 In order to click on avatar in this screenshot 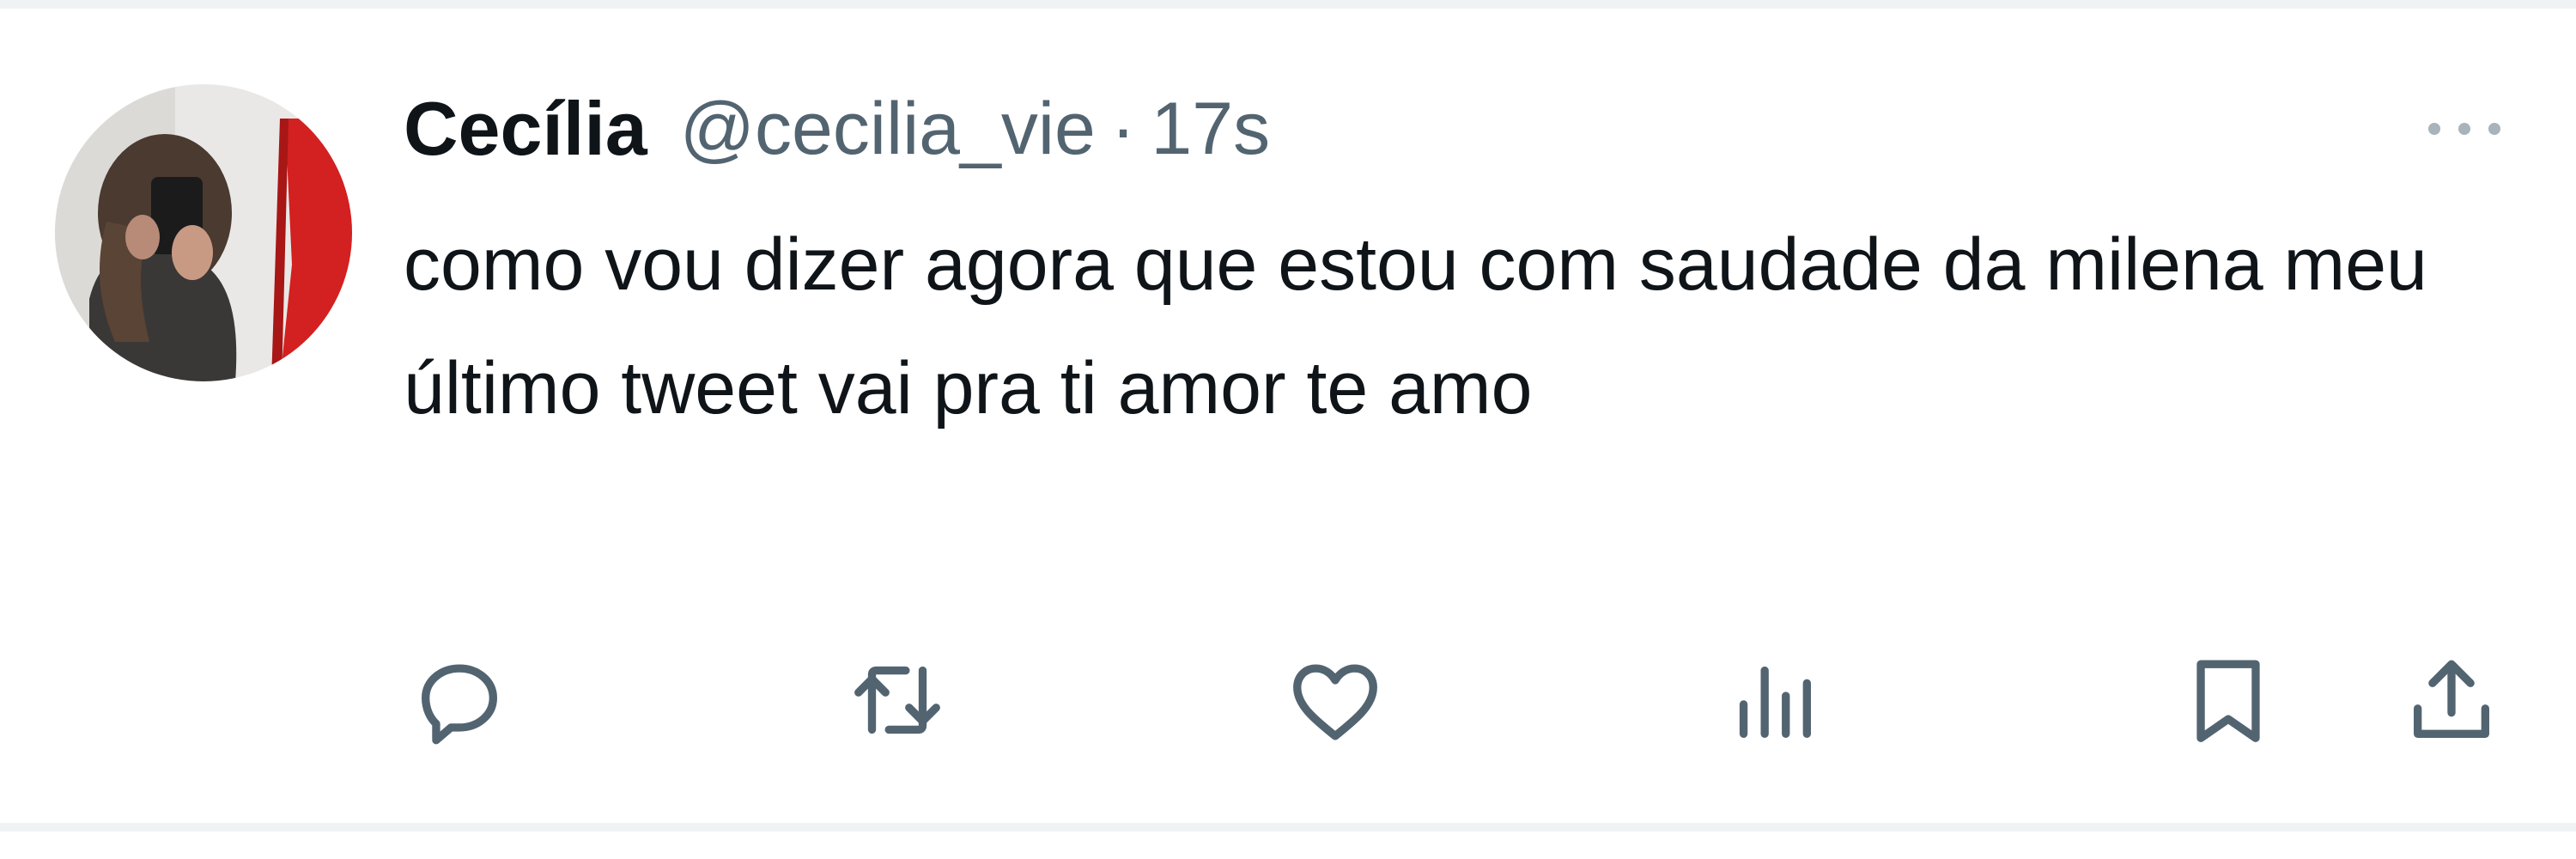, I will do `click(203, 232)`.